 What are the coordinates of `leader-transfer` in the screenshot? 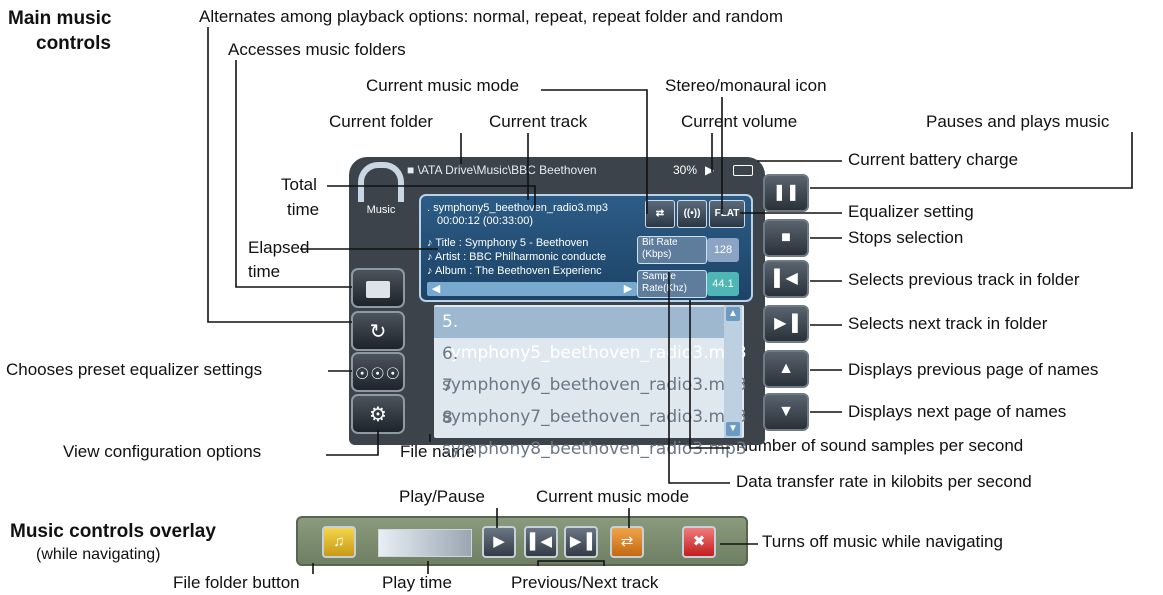 It's located at (699, 378).